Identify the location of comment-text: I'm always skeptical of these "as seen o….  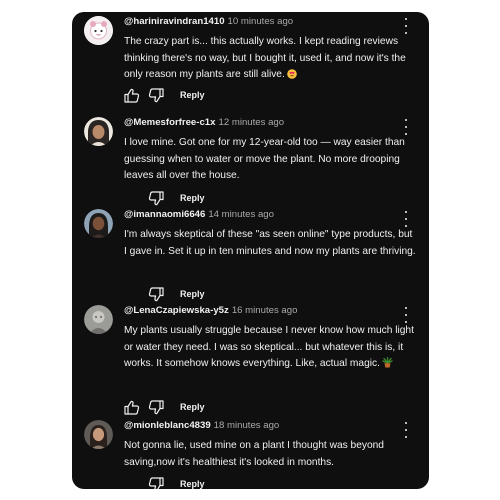
(270, 243).